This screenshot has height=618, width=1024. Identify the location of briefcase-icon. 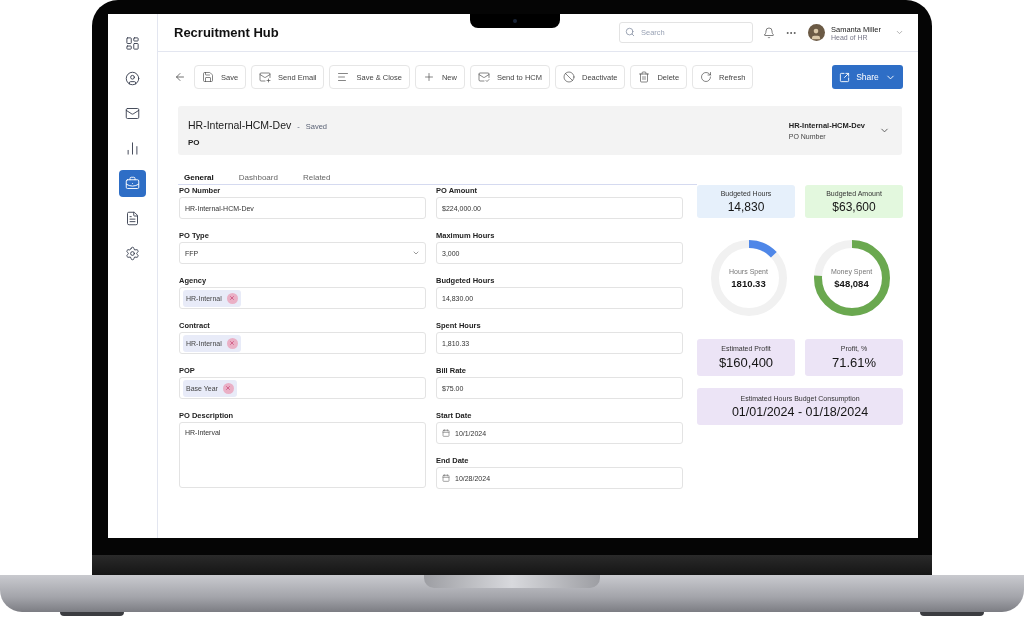
(132, 183).